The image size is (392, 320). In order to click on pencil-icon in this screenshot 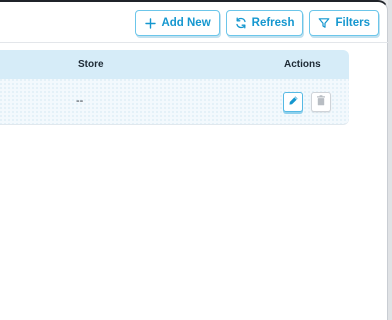, I will do `click(293, 102)`.